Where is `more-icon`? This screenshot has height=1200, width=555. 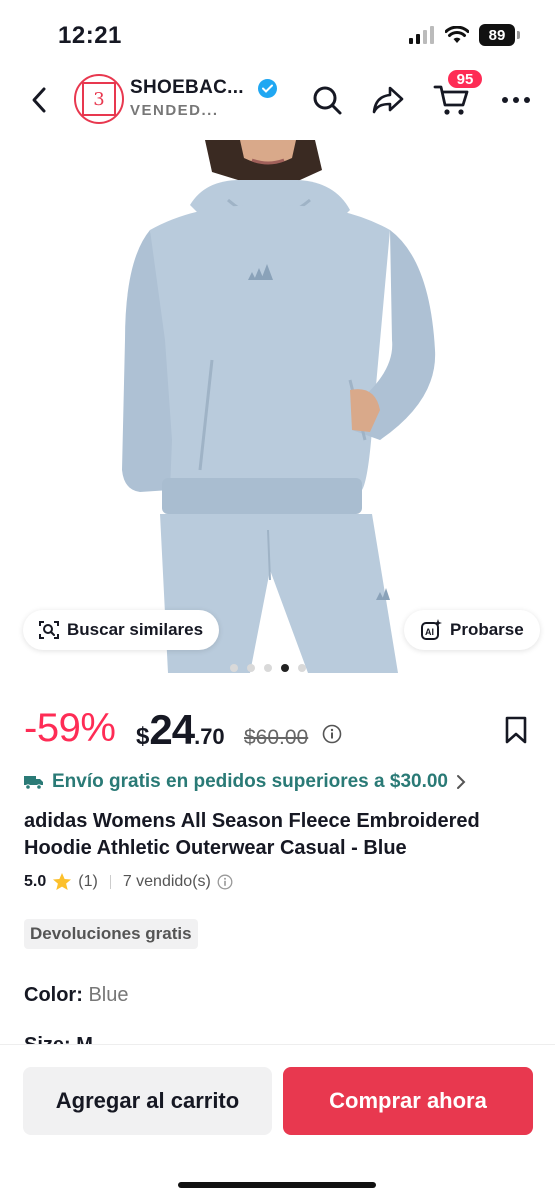 more-icon is located at coordinates (516, 100).